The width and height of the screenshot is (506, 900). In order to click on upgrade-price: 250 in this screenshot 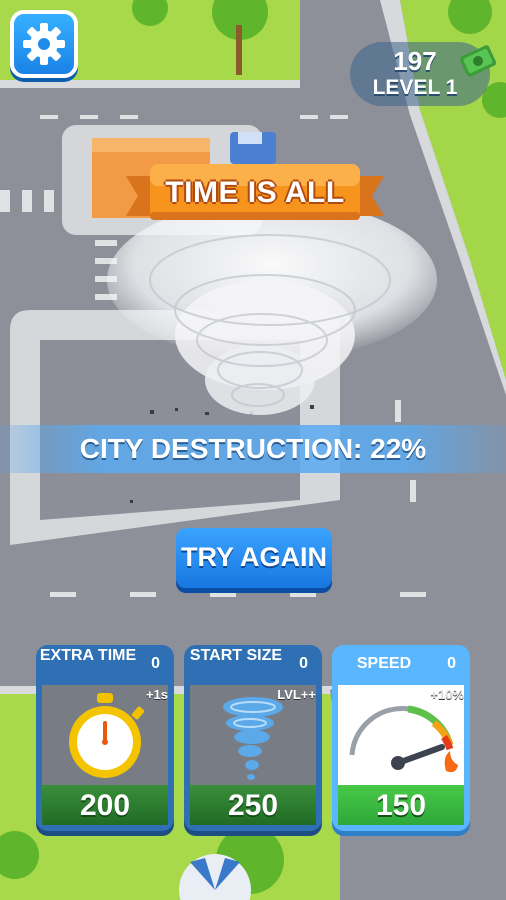, I will do `click(253, 805)`.